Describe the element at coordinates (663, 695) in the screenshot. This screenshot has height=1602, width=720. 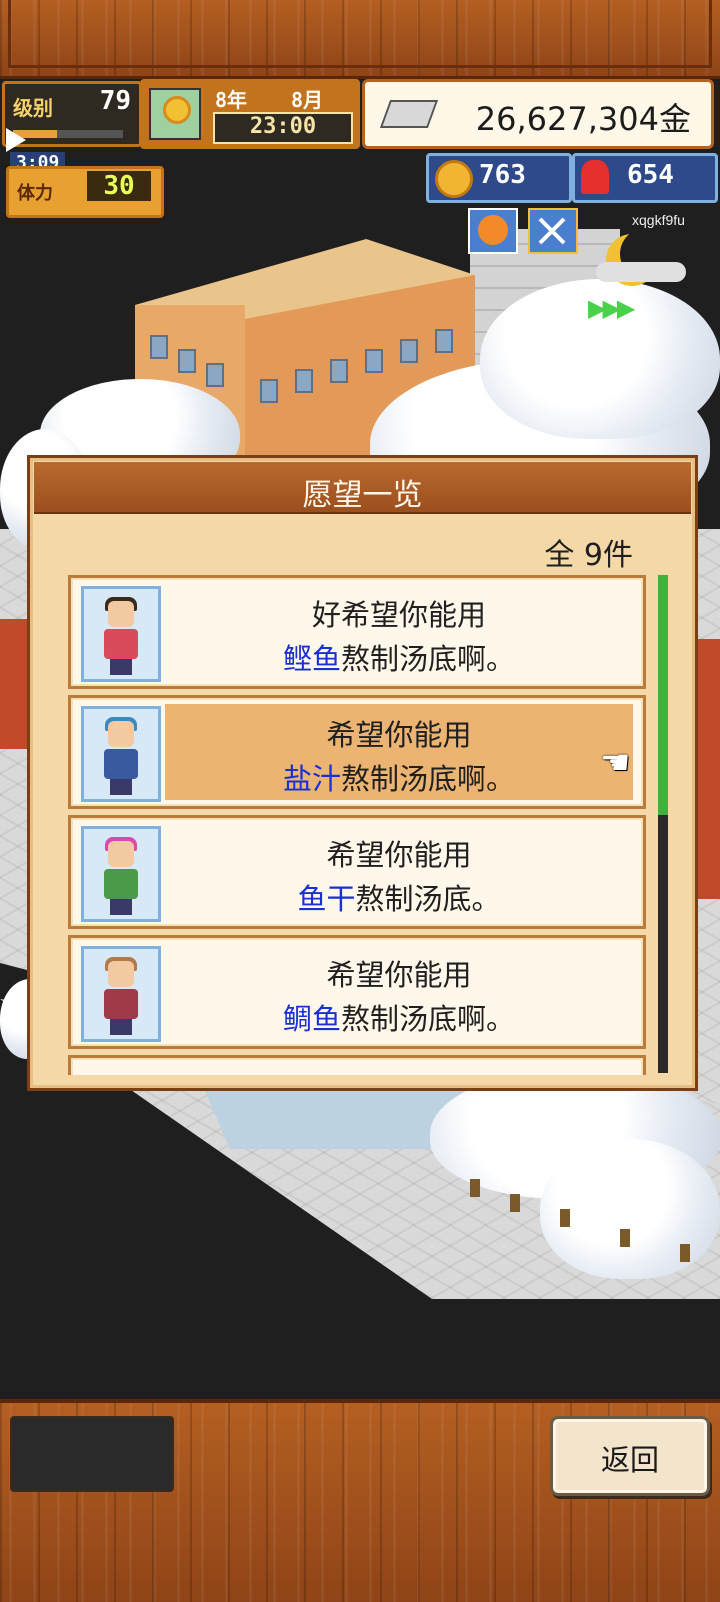
I see `scrollbar-thumb` at that location.